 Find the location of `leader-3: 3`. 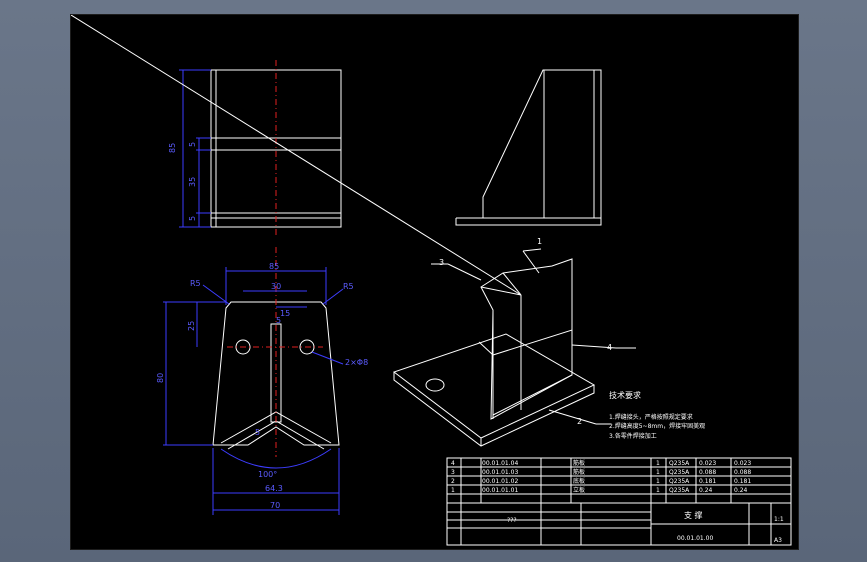

leader-3: 3 is located at coordinates (441, 262).